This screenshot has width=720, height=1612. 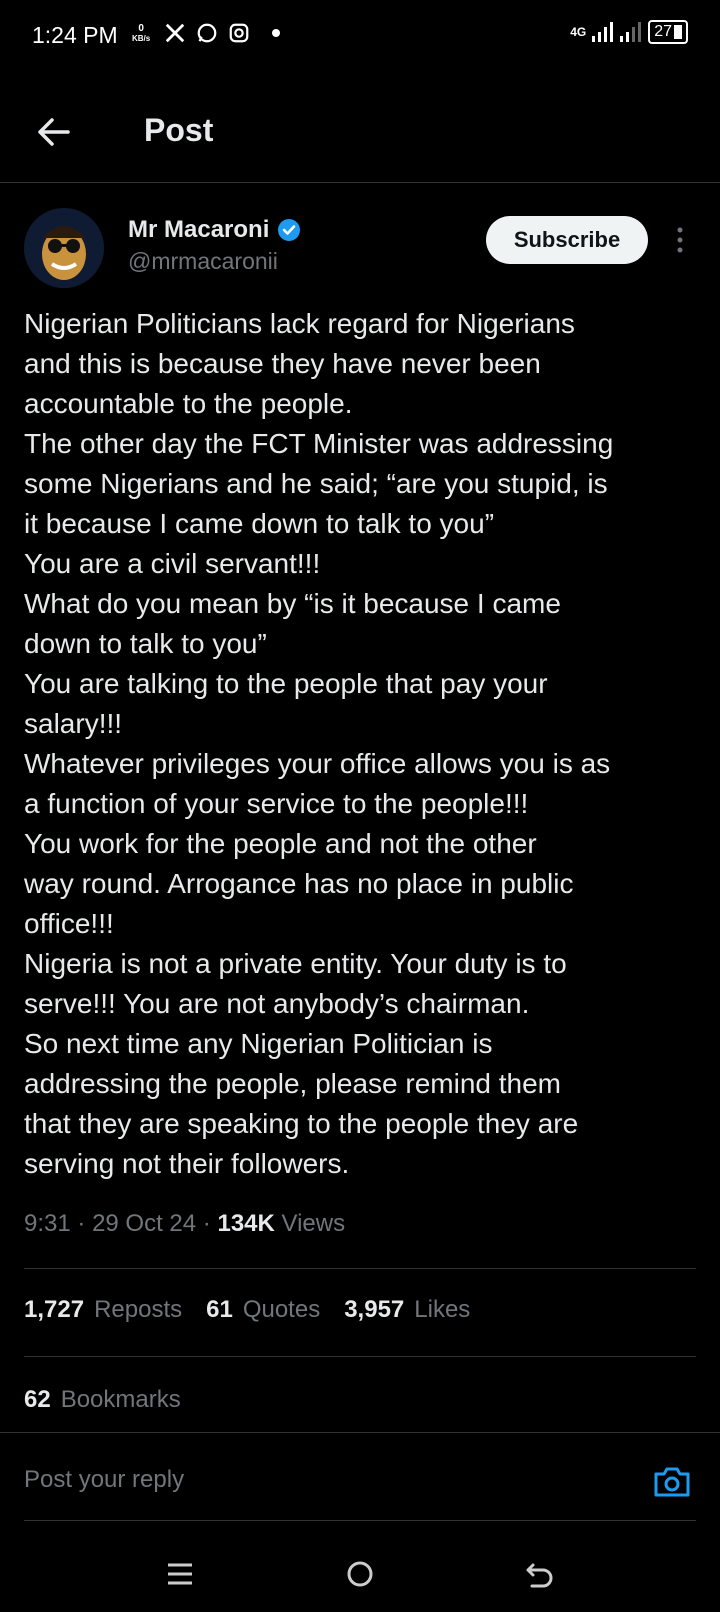 What do you see at coordinates (47, 1223) in the screenshot?
I see `post-time: 9:31` at bounding box center [47, 1223].